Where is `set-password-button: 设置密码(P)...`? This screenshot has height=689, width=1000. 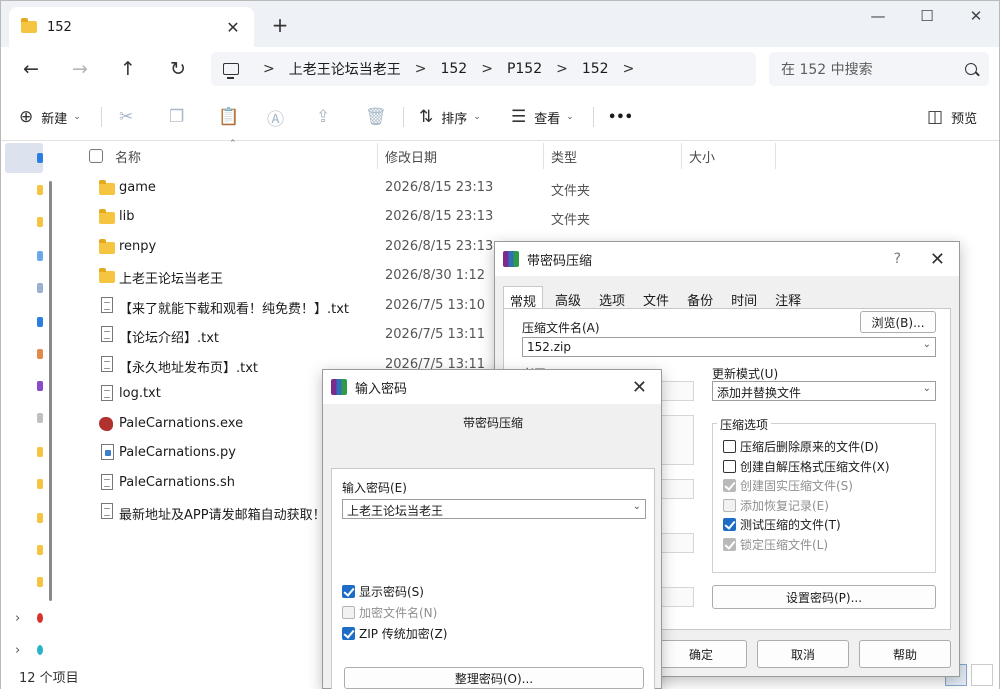
set-password-button: 设置密码(P)... is located at coordinates (824, 597).